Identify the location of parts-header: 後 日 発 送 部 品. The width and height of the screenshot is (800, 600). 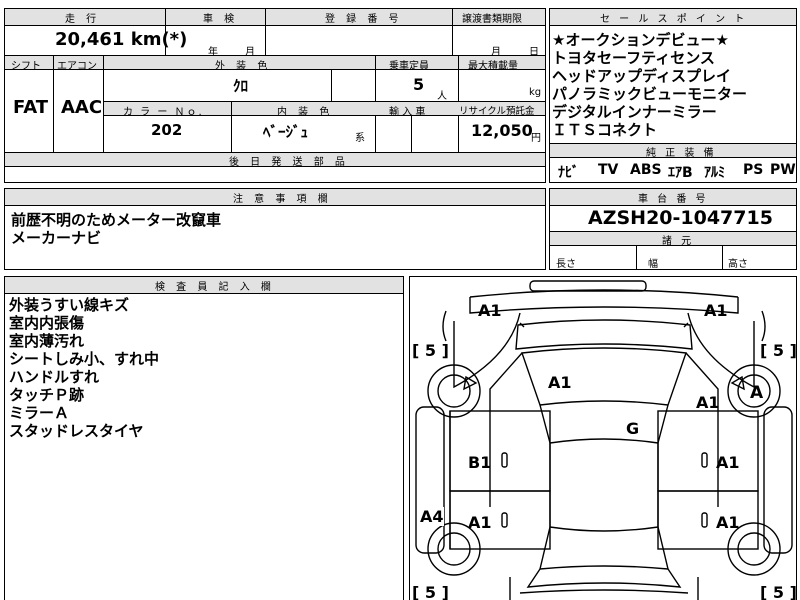
(289, 162).